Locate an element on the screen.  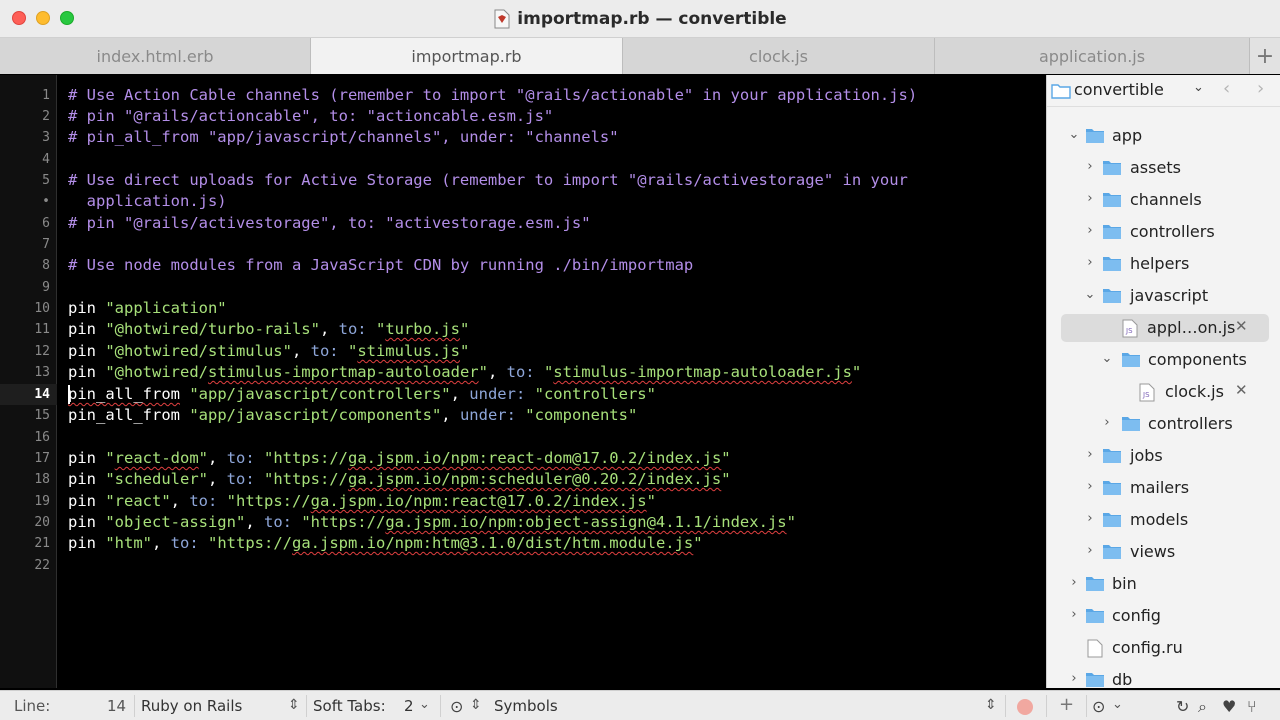
tab-clock-js: clock.js is located at coordinates (779, 56).